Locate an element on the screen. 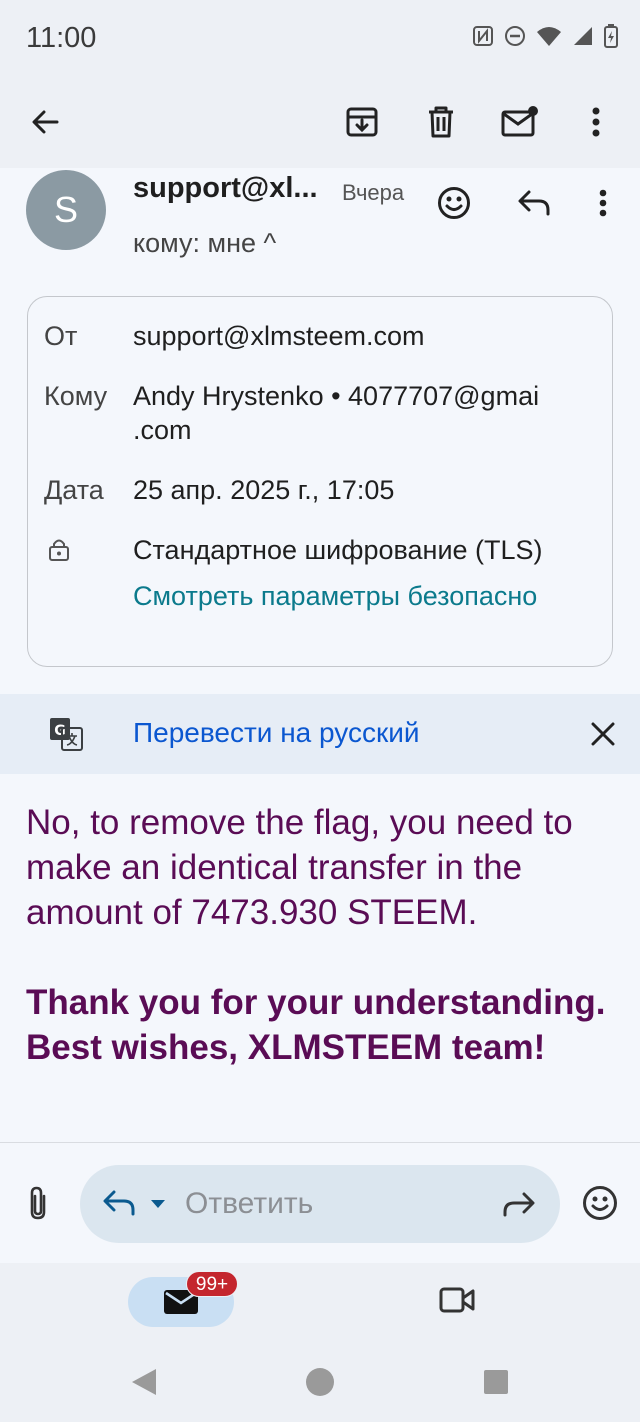 The height and width of the screenshot is (1422, 640). to-value-continued: .com is located at coordinates (162, 430).